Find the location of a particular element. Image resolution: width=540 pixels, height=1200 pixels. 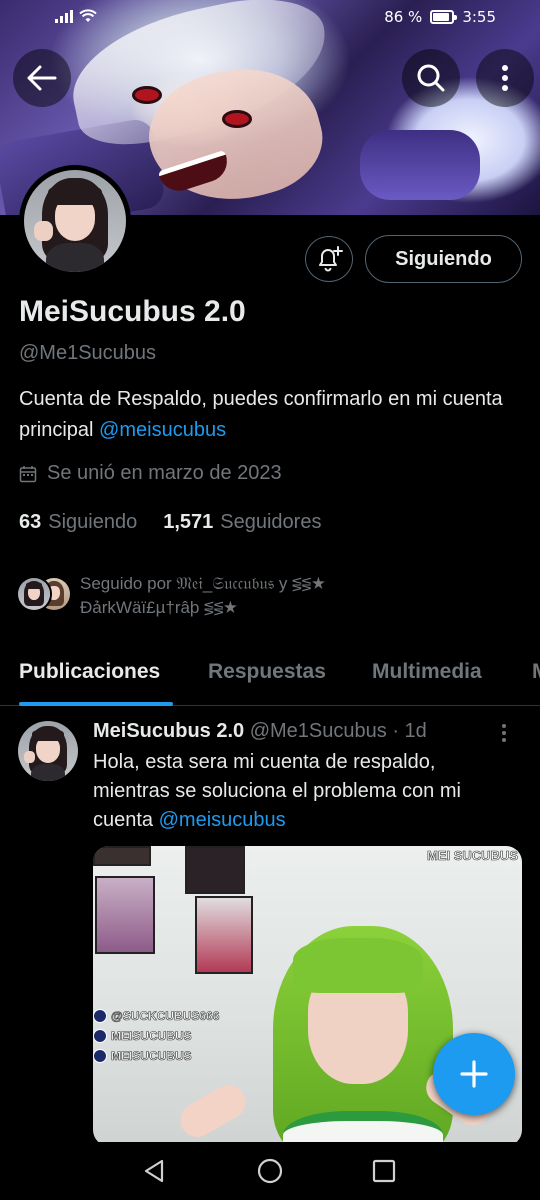

avatar is located at coordinates (34, 594).